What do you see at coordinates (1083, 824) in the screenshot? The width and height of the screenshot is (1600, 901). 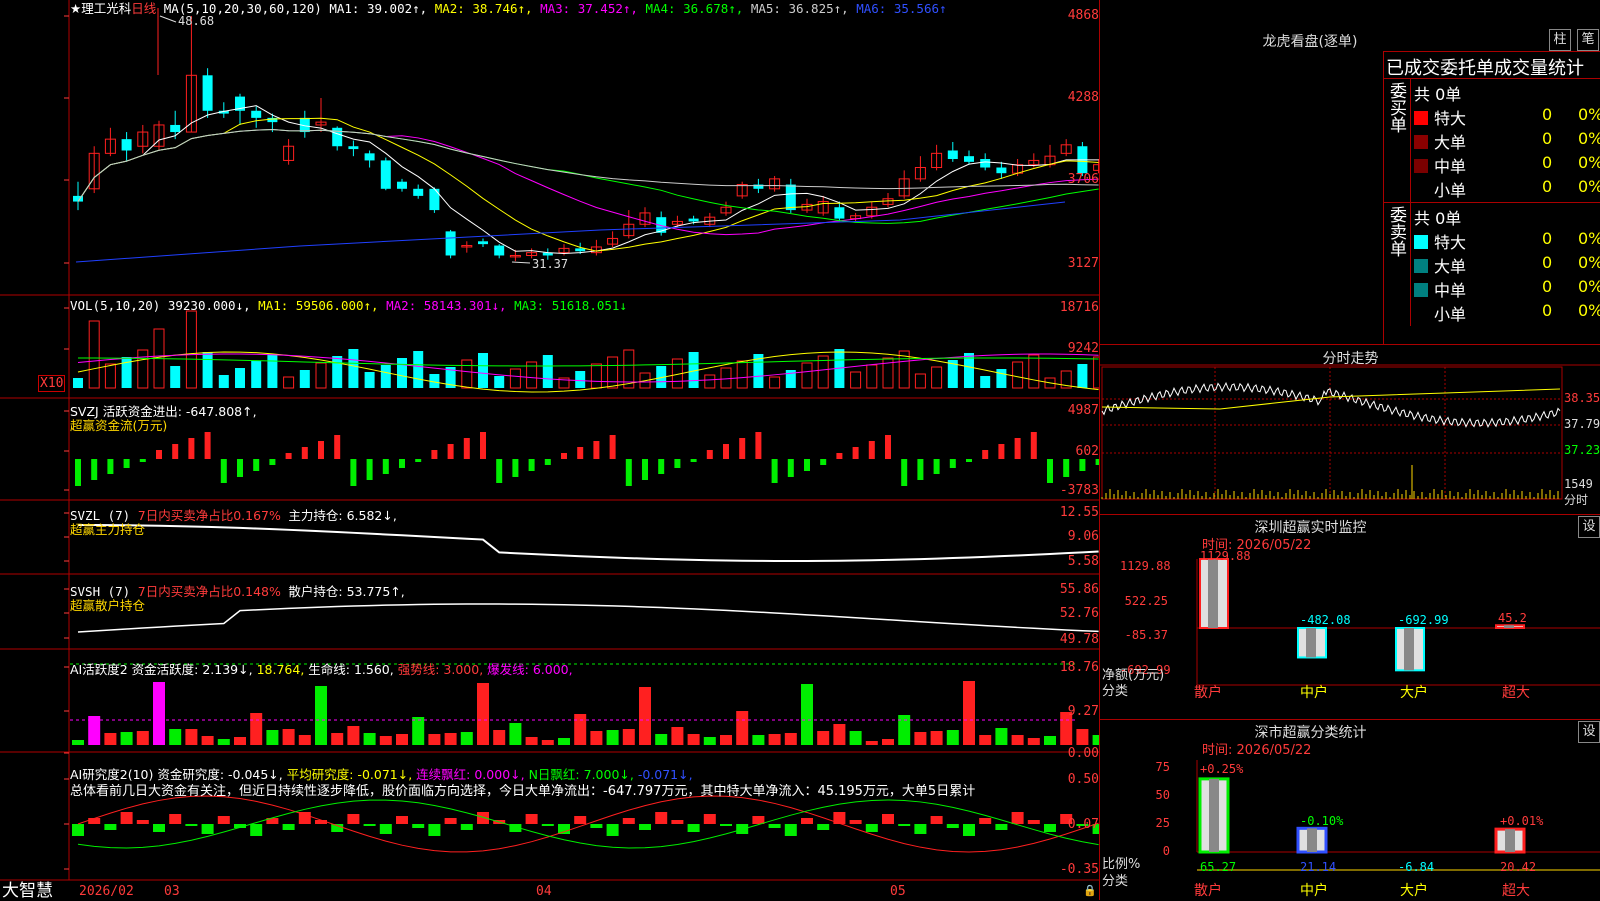 I see `ai2-axis-label: 0.07` at bounding box center [1083, 824].